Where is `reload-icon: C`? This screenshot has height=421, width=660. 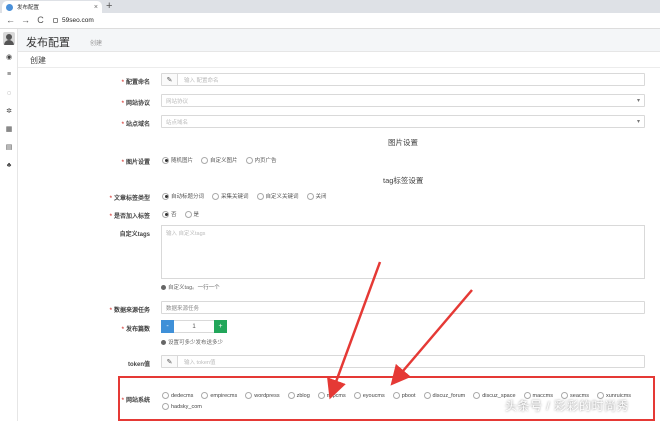
reload-icon: C is located at coordinates (40, 20).